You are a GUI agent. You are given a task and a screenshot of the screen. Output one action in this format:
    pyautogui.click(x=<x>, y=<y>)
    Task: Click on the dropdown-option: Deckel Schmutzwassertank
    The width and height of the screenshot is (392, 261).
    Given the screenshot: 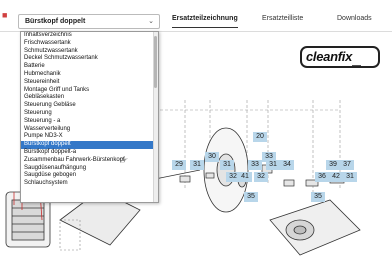 What is the action you would take?
    pyautogui.click(x=89, y=59)
    